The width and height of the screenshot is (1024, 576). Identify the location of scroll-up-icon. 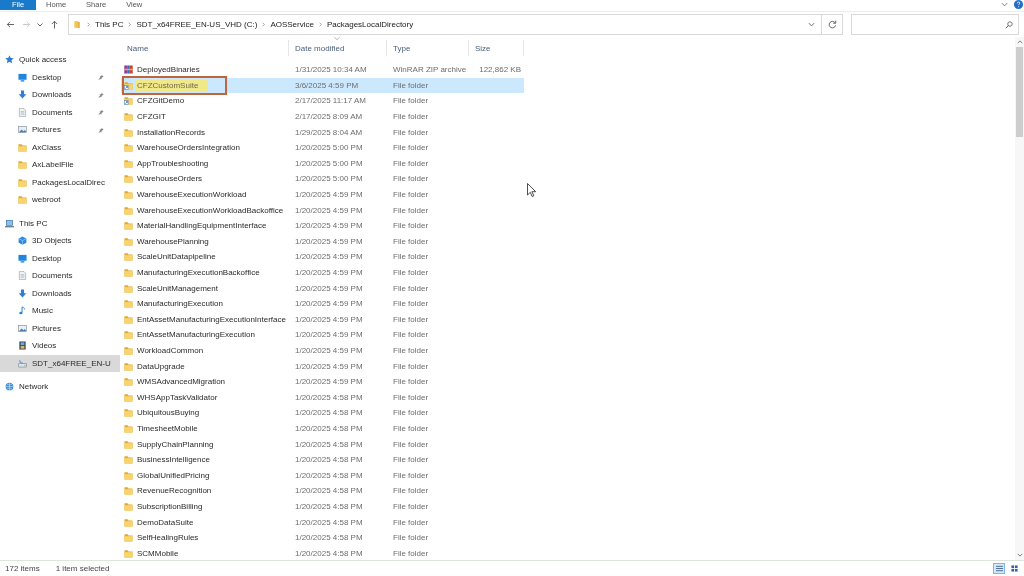
(1019, 42).